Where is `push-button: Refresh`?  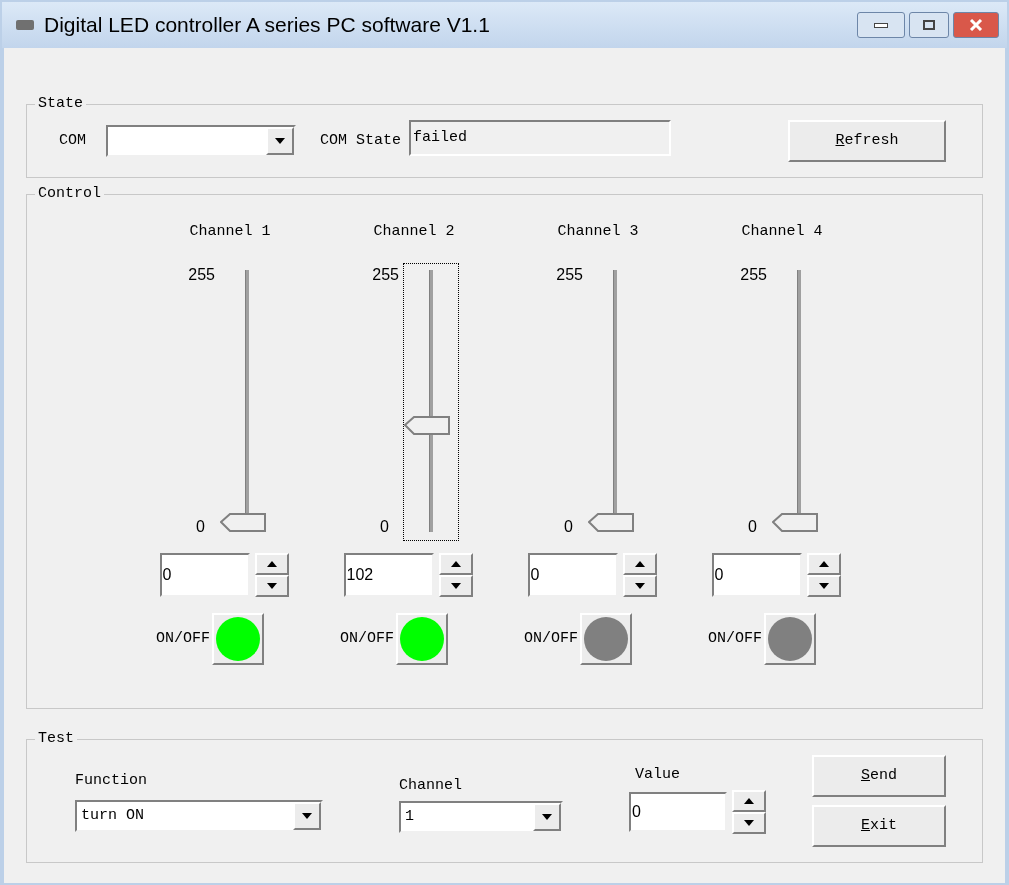 push-button: Refresh is located at coordinates (867, 141).